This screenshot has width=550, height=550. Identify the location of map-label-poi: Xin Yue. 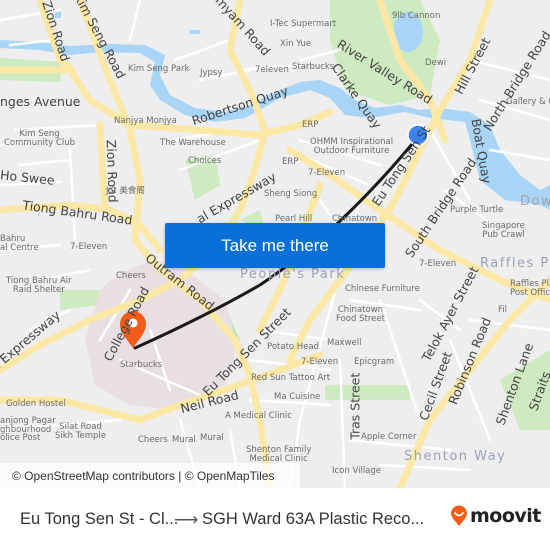
(296, 44).